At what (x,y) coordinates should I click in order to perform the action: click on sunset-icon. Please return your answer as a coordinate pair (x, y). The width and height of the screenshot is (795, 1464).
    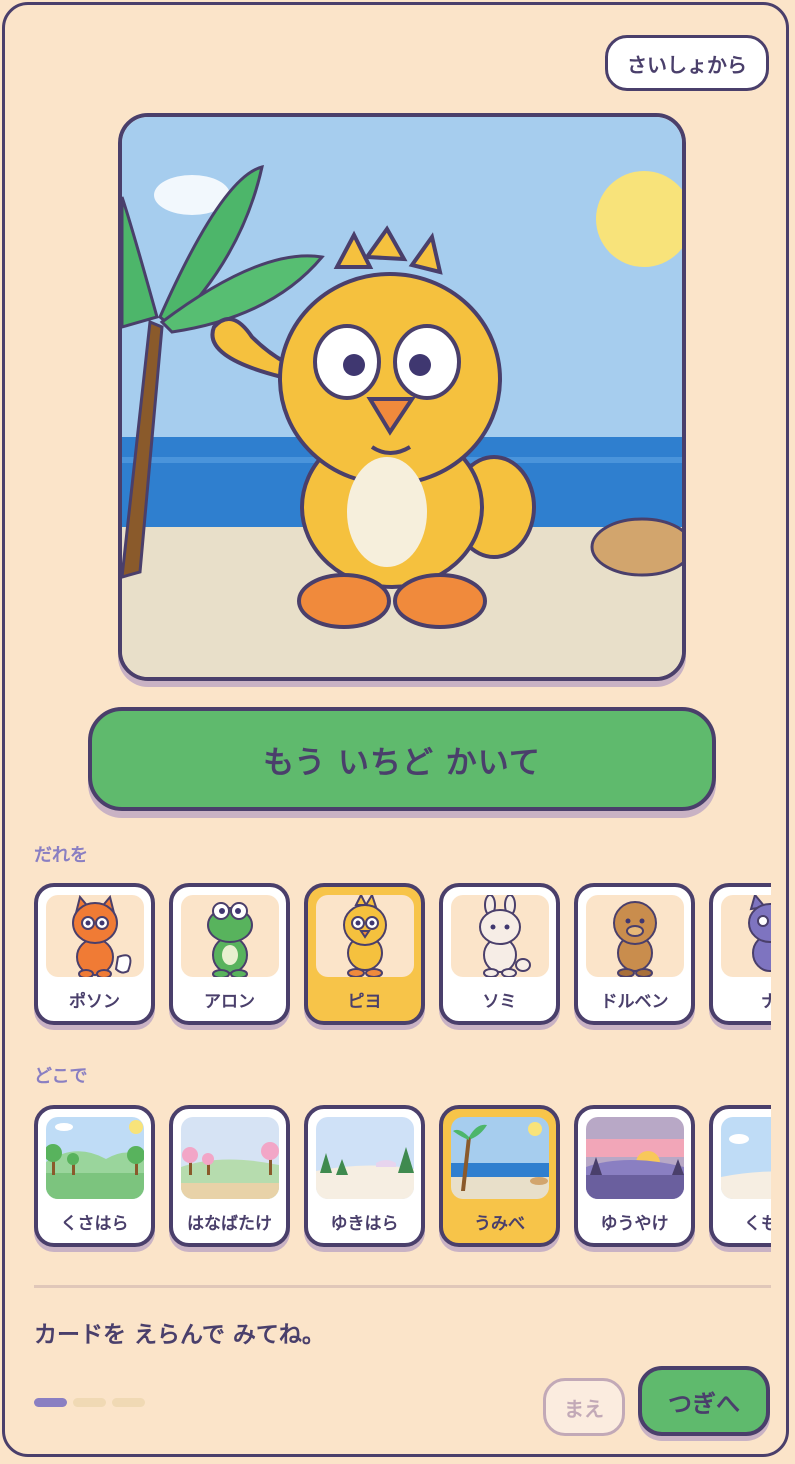
    Looking at the image, I should click on (635, 1158).